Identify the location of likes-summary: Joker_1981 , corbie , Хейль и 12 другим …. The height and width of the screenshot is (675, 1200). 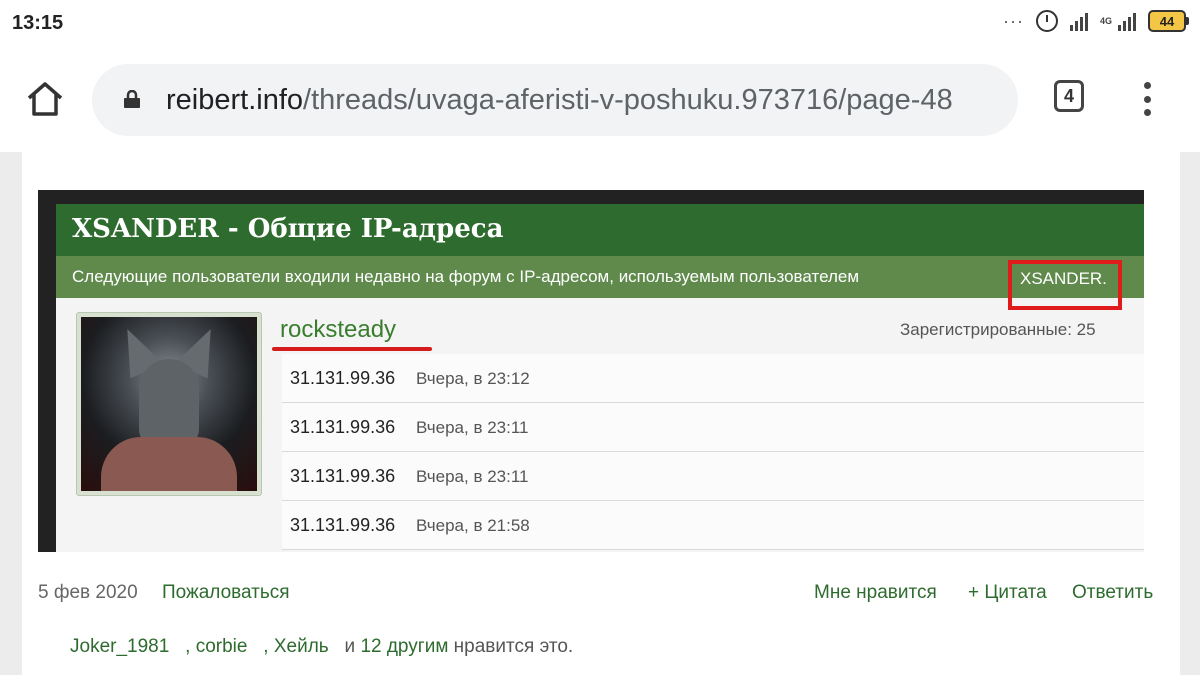
(321, 647).